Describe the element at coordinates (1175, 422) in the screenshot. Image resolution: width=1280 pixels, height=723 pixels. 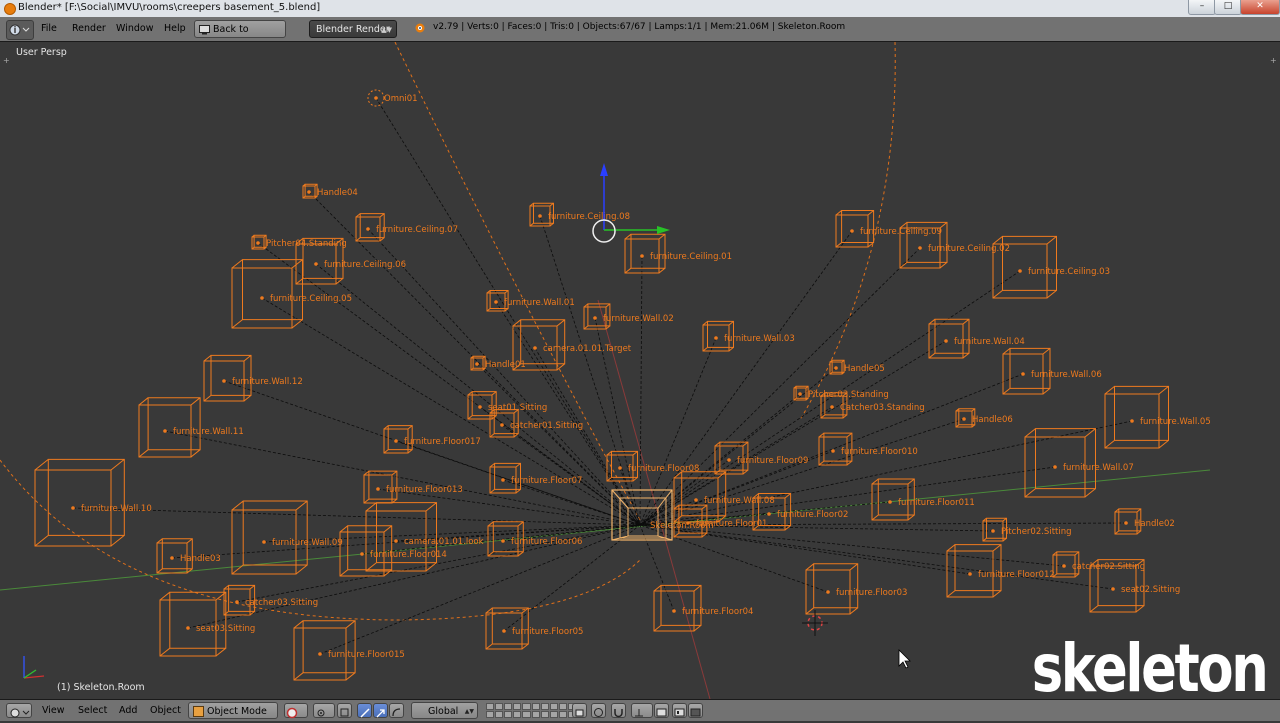
I see `object-label: furniture.Wall.05` at that location.